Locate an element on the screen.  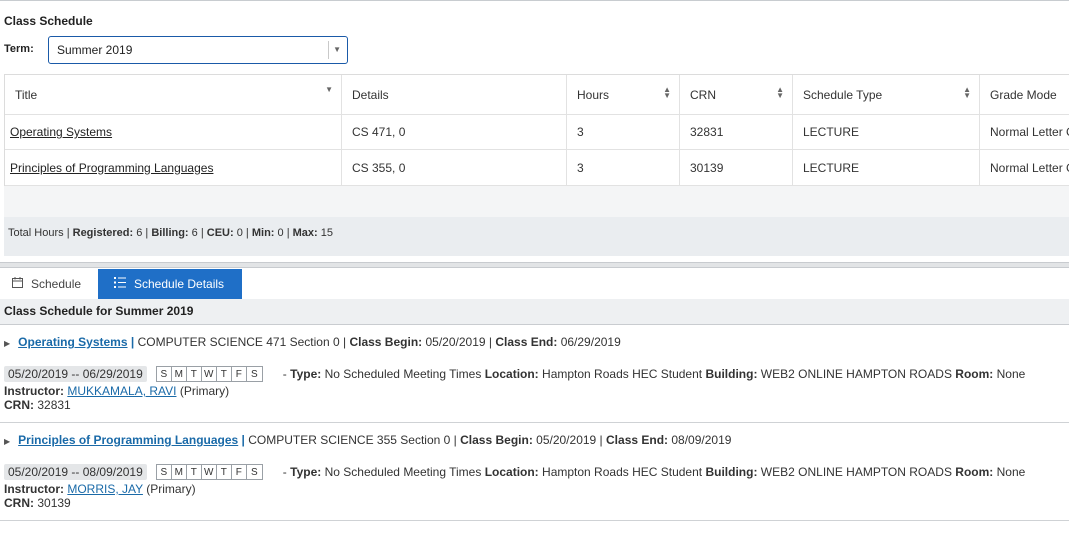
calendar-icon is located at coordinates (17, 284).